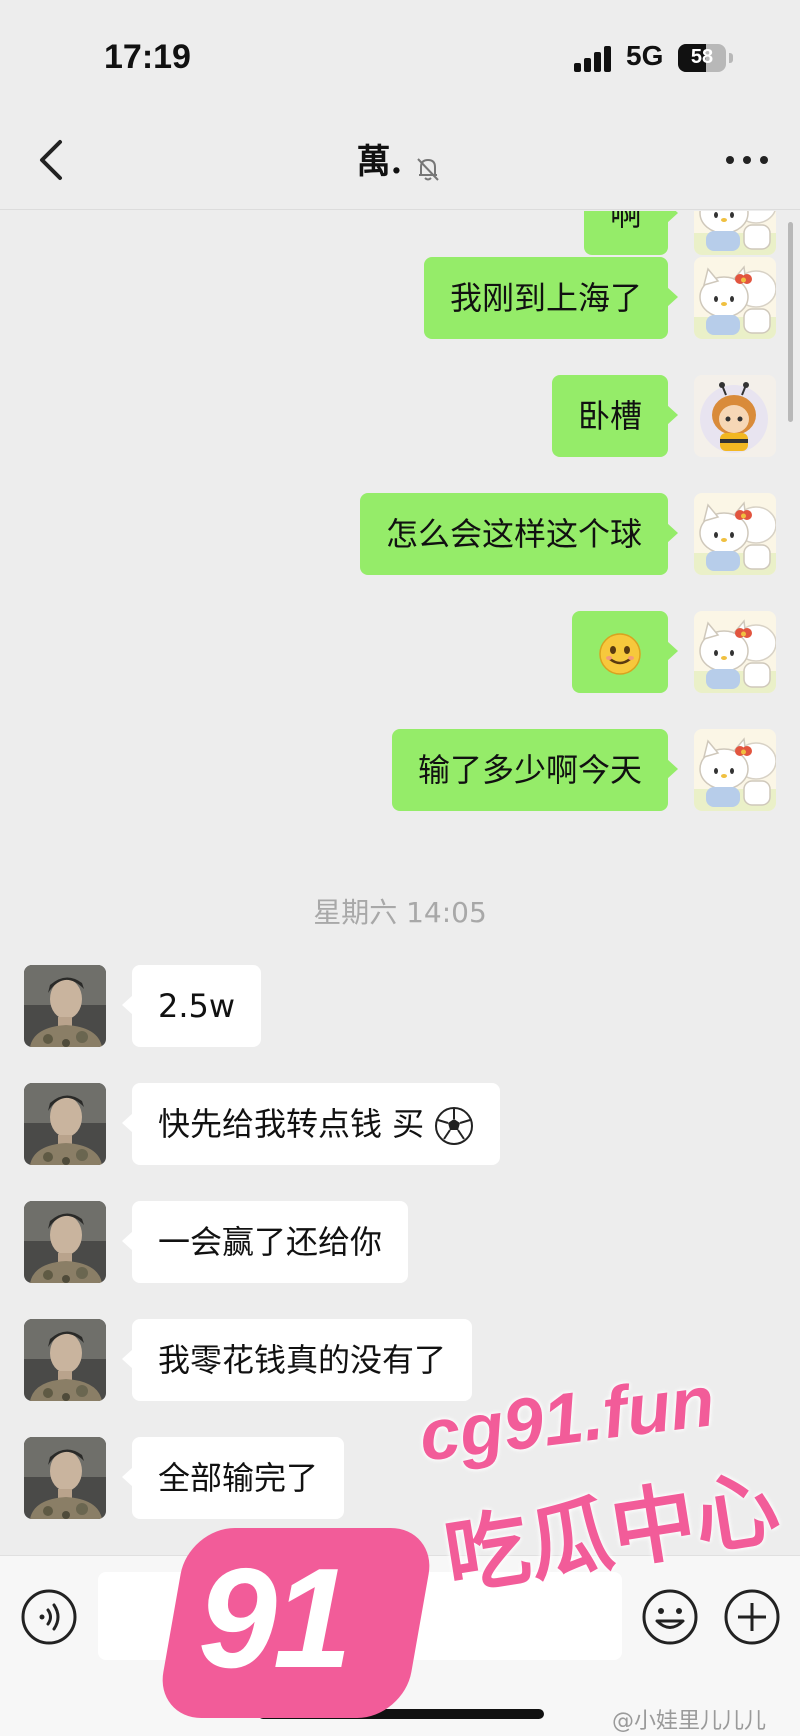 The width and height of the screenshot is (800, 1736). Describe the element at coordinates (400, 233) in the screenshot. I see `message-row: 啊` at that location.